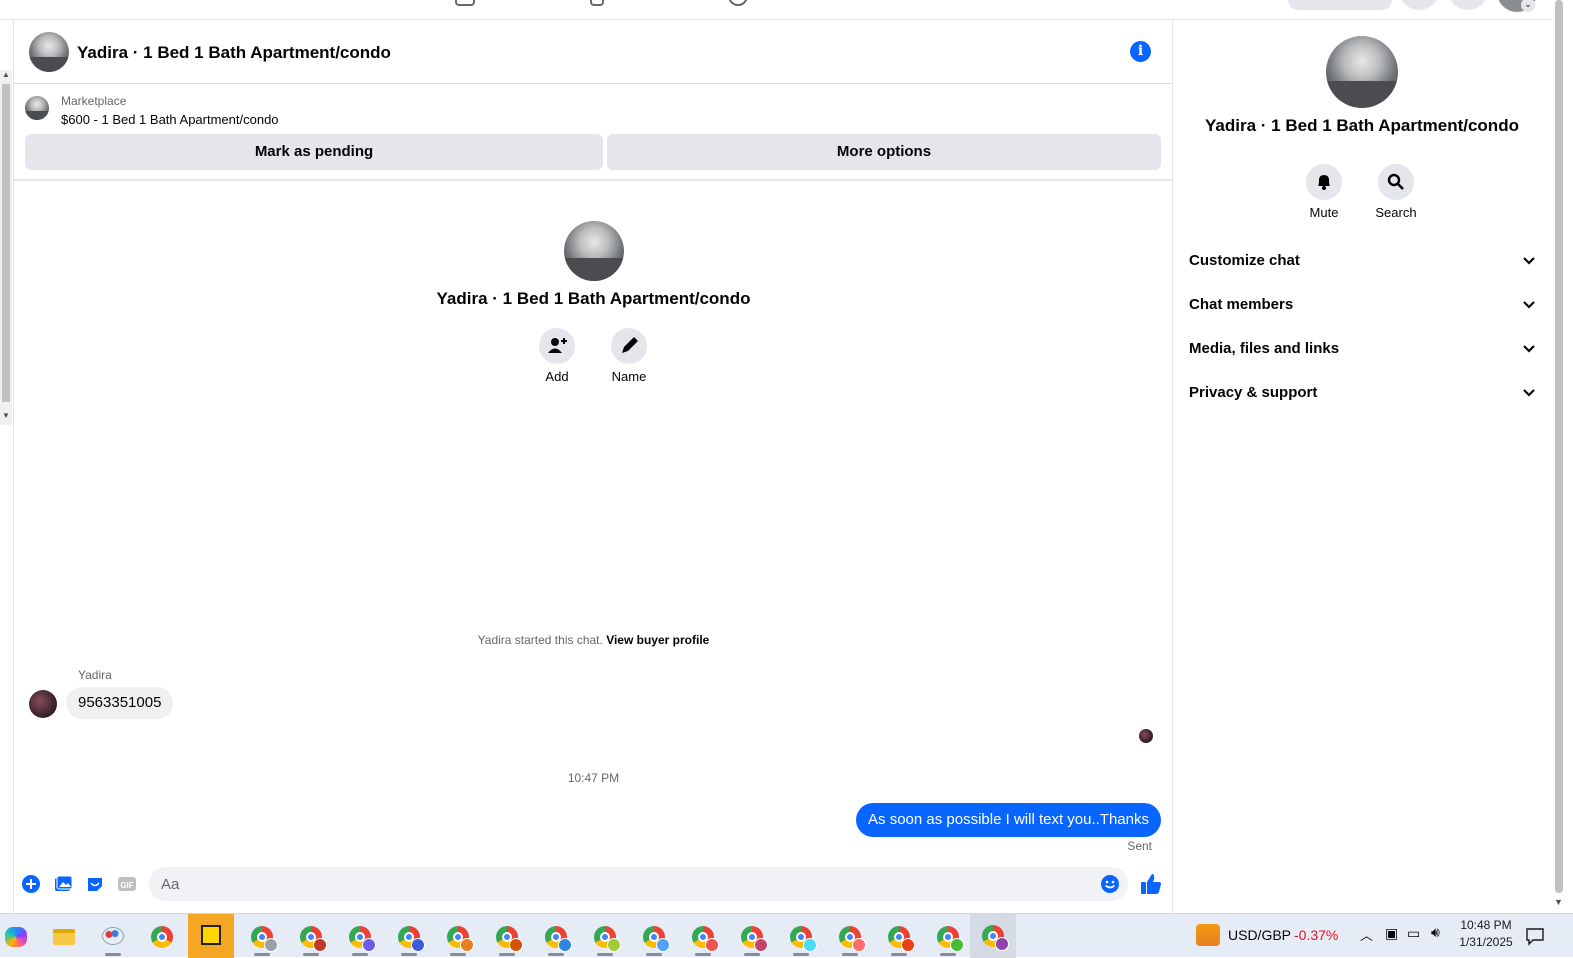 The image size is (1573, 958). I want to click on meet-now-icon: ▣, so click(1391, 933).